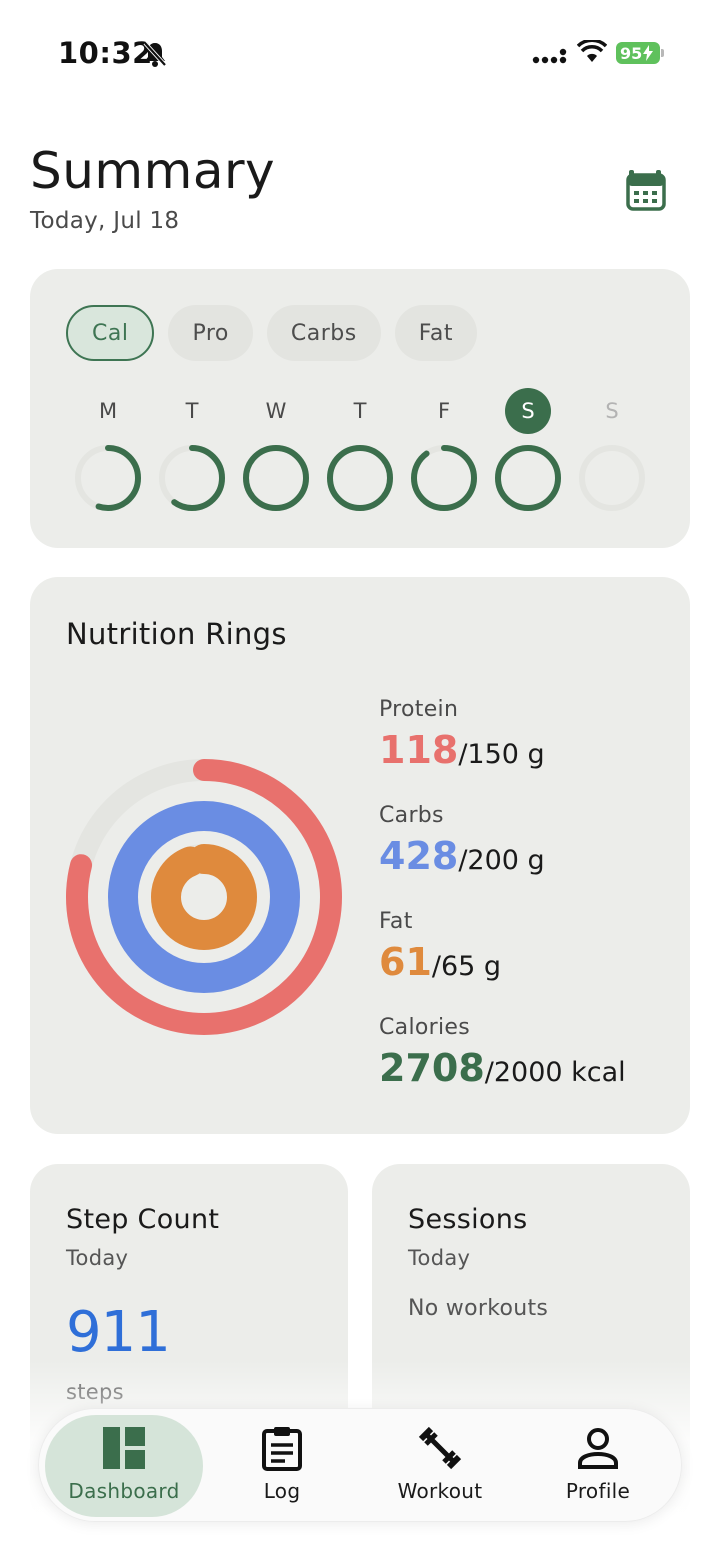  What do you see at coordinates (419, 856) in the screenshot?
I see `macro-current: 428` at bounding box center [419, 856].